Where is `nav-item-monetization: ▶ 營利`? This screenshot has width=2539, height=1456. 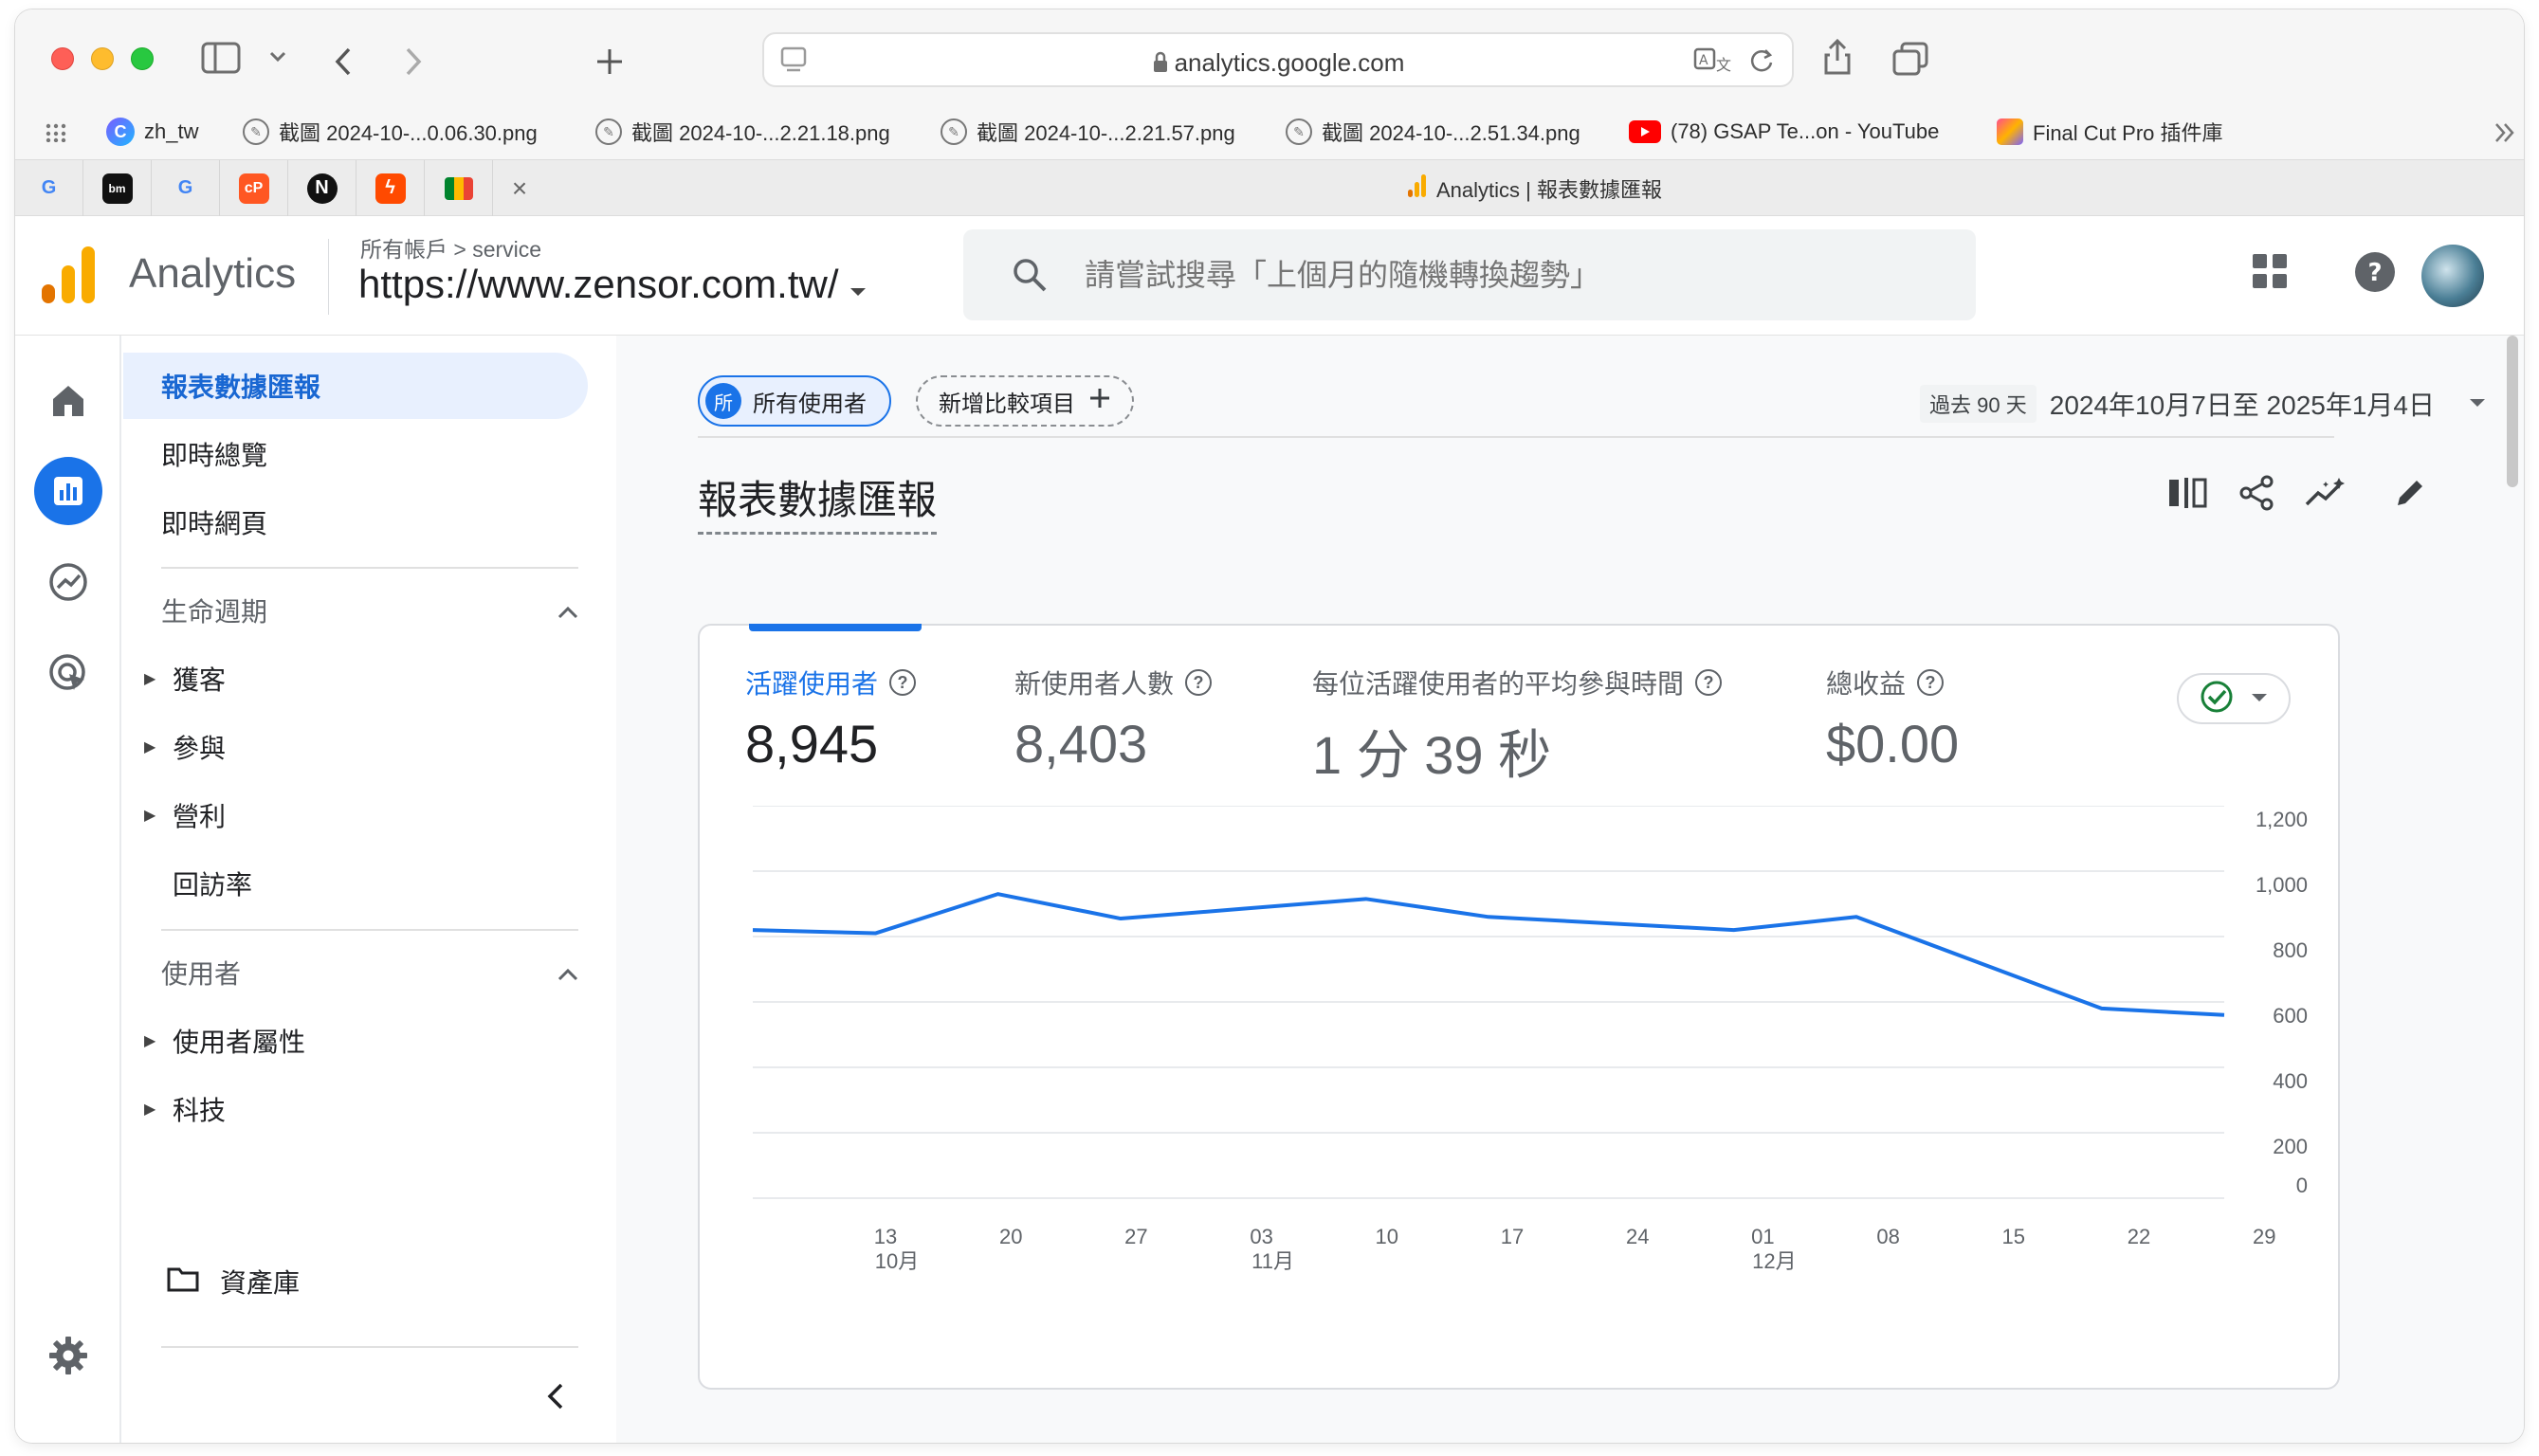
nav-item-monetization: ▶ 營利 is located at coordinates (185, 815).